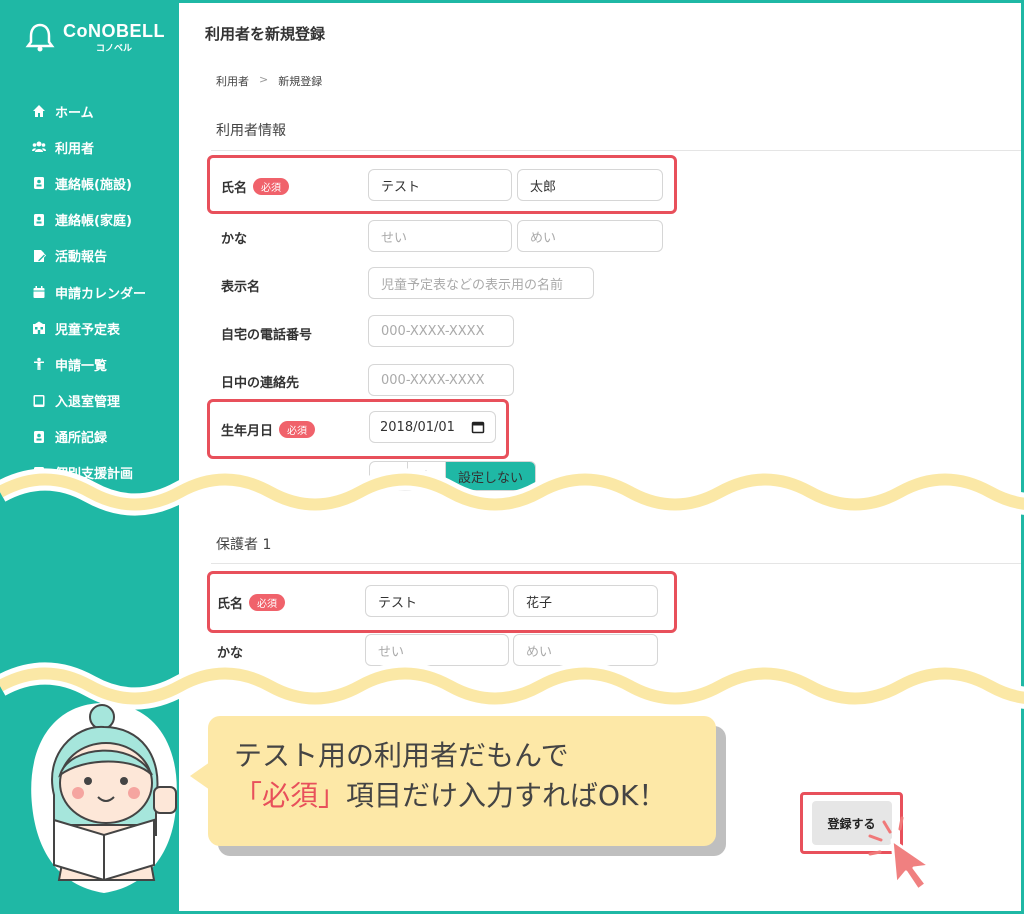  I want to click on name-label: 氏名 必須, so click(255, 186).